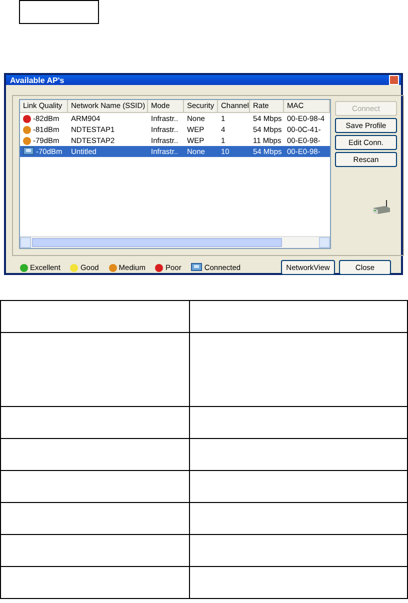  I want to click on router-icon, so click(381, 207).